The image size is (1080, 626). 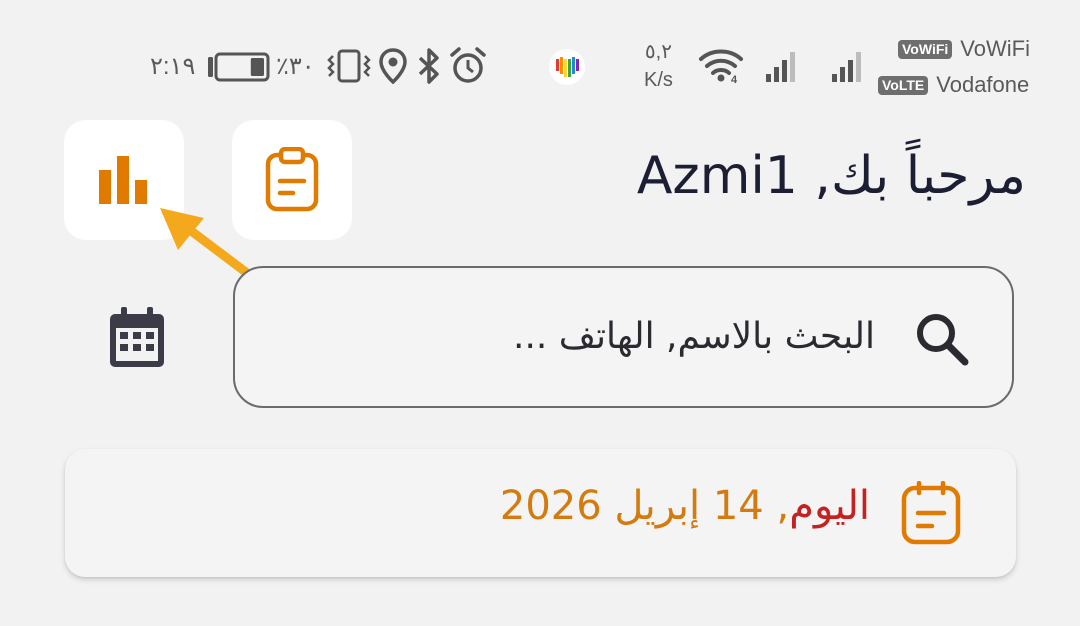 What do you see at coordinates (137, 338) in the screenshot?
I see `calendar-icon` at bounding box center [137, 338].